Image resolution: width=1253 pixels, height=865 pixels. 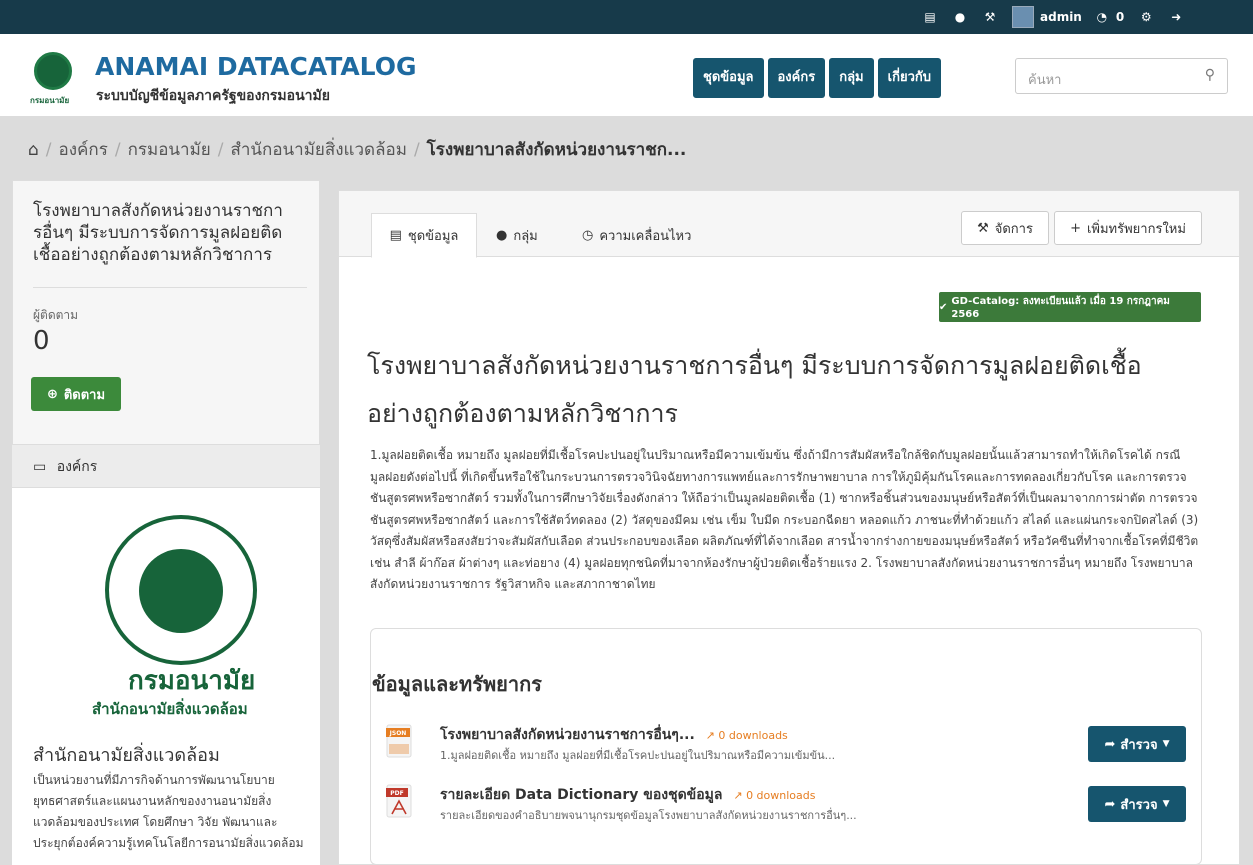 I want to click on search-icon: ⚲, so click(x=1210, y=75).